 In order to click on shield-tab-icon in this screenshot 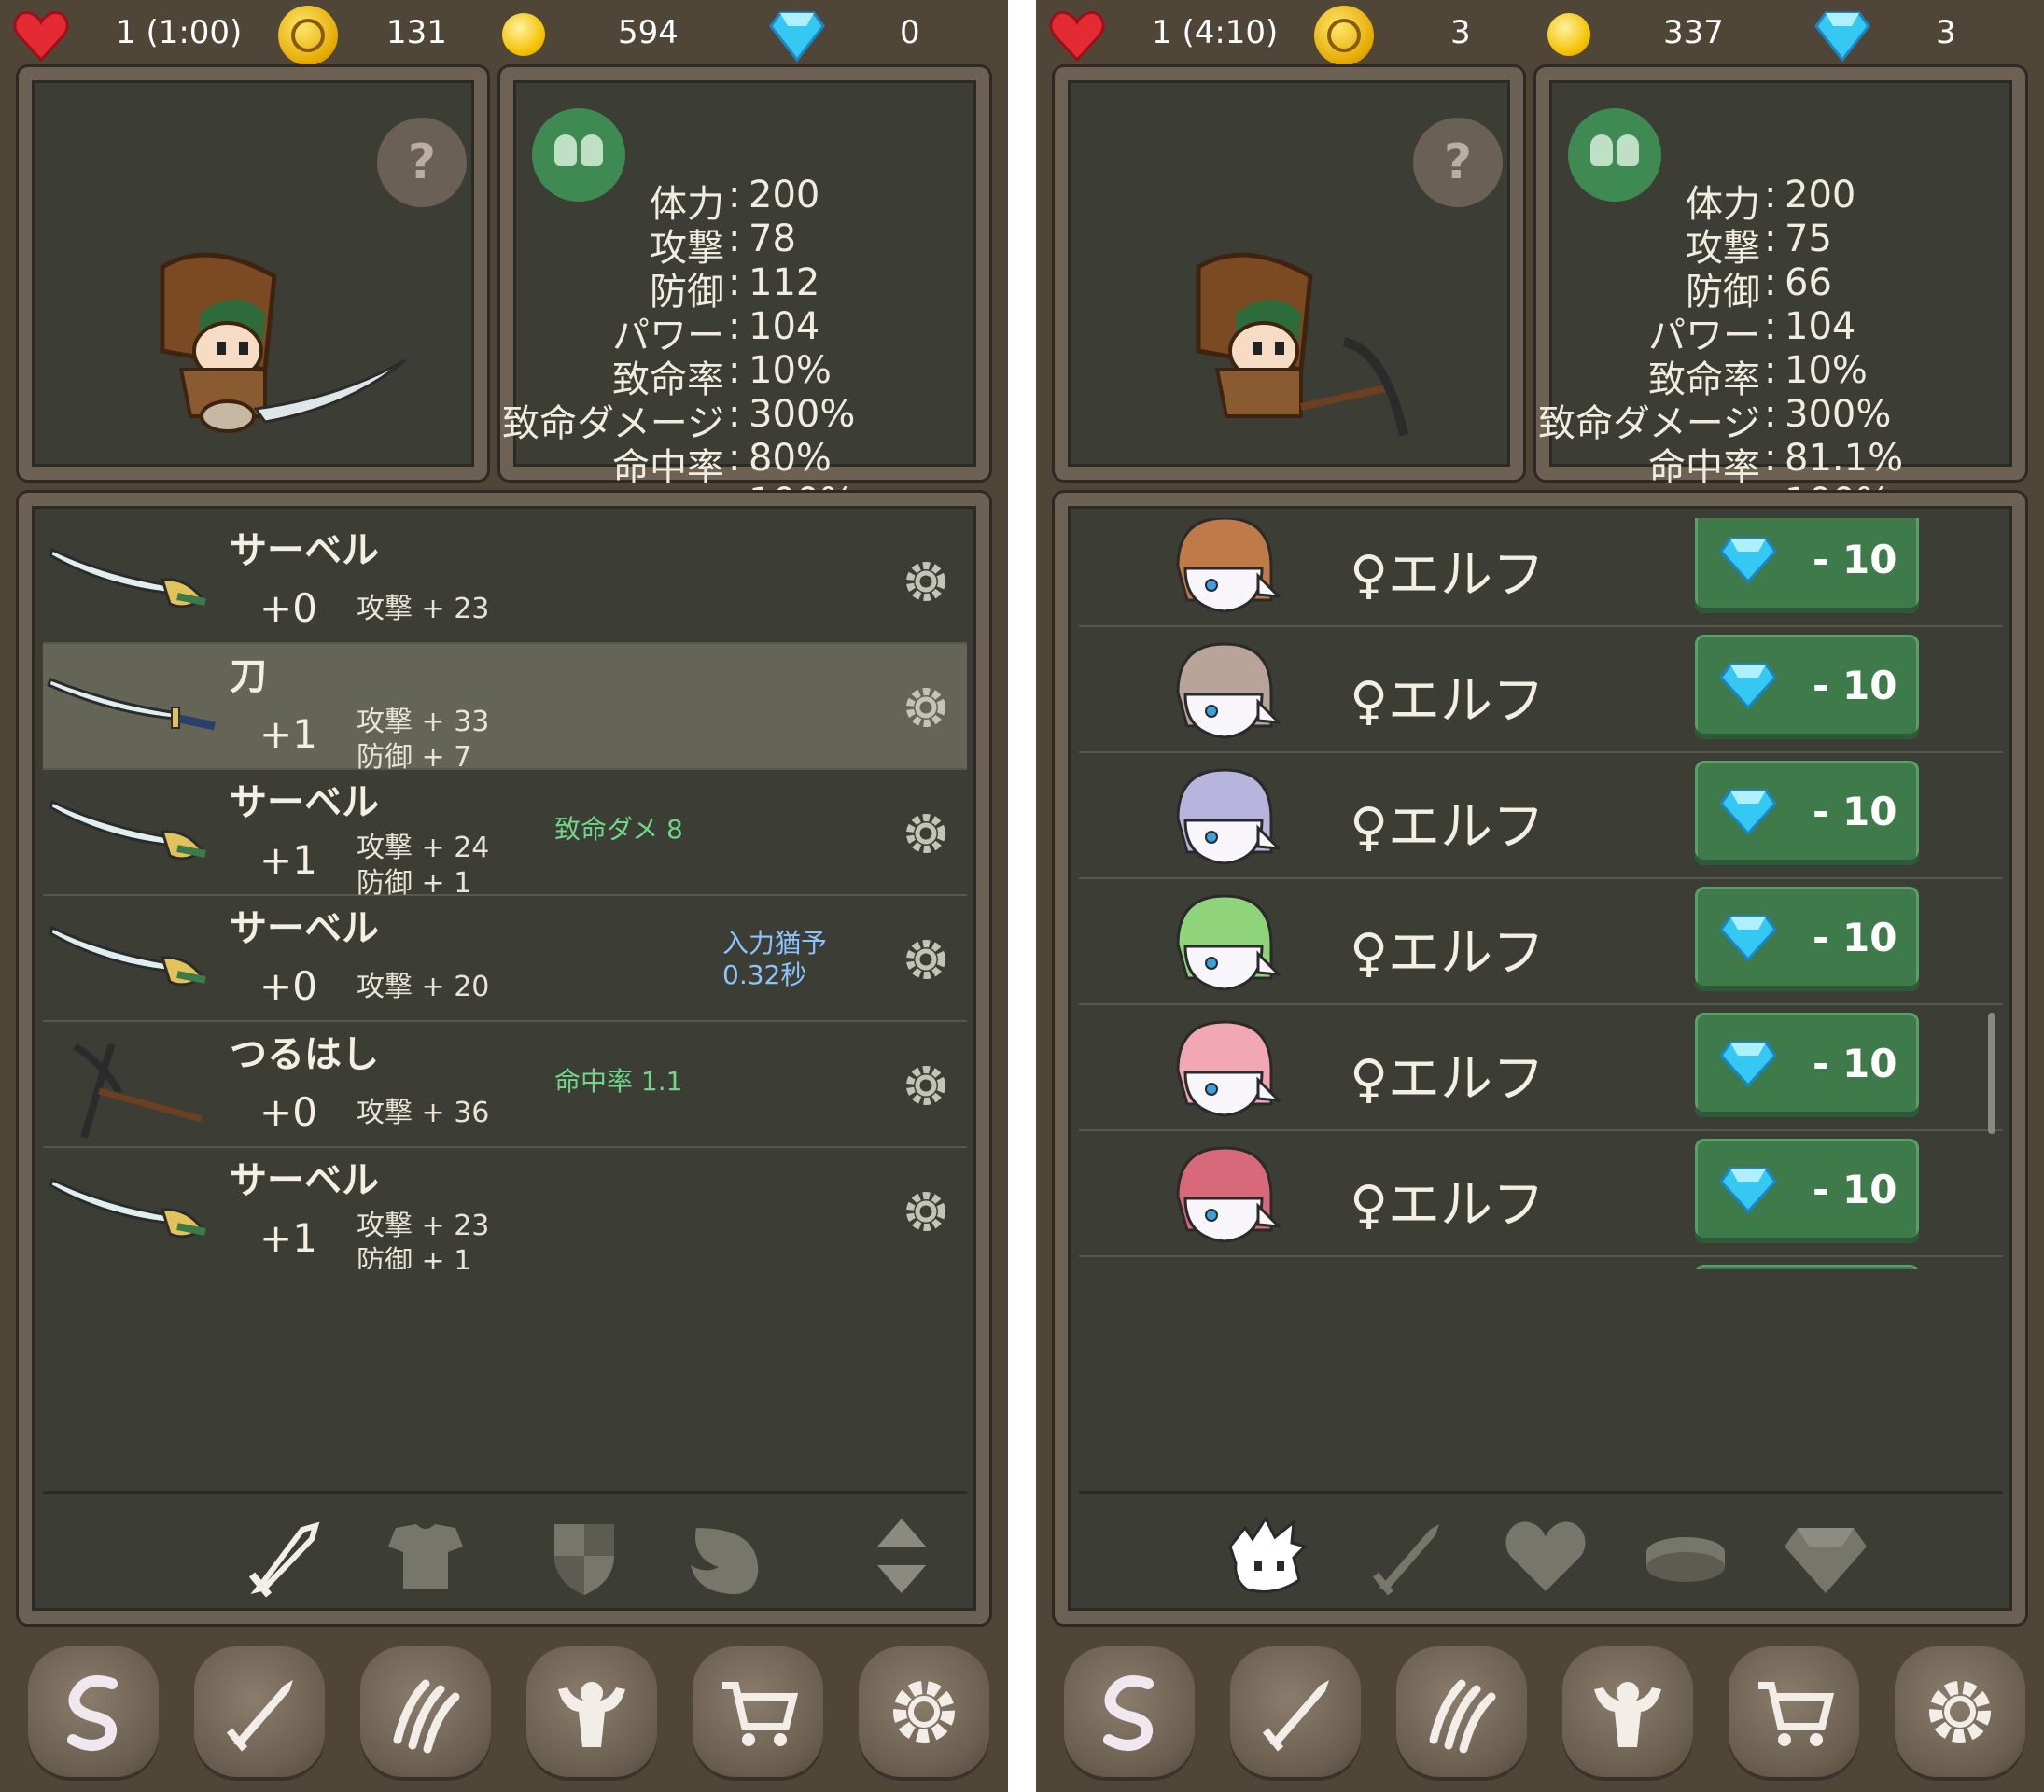, I will do `click(584, 1556)`.